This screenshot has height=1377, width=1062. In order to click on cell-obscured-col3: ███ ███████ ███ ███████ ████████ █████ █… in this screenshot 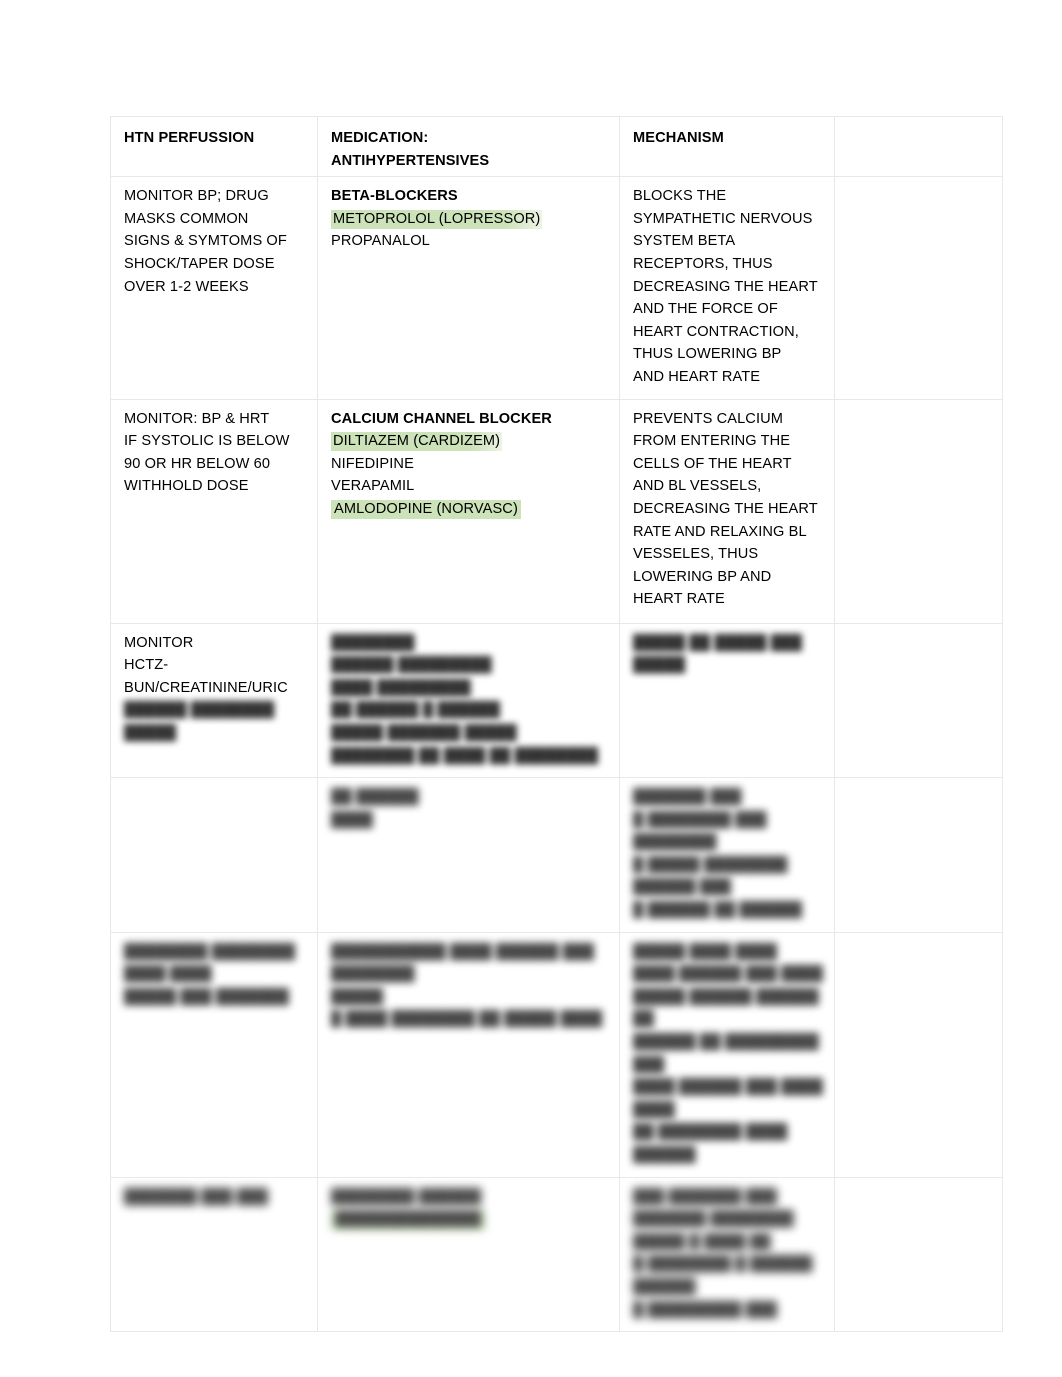, I will do `click(727, 1254)`.